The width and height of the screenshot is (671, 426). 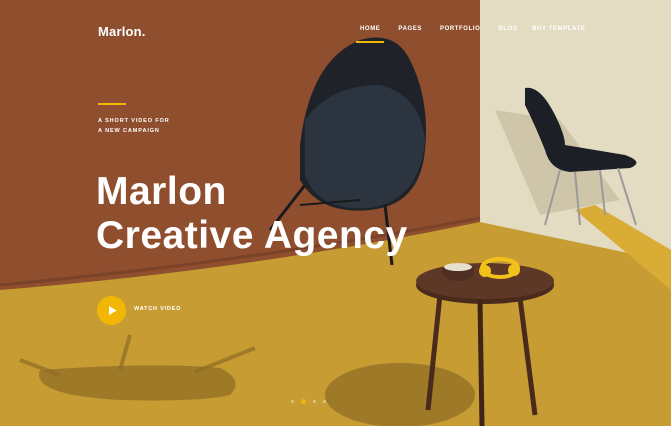 I want to click on nav-item-pages: PAGES, so click(x=410, y=34).